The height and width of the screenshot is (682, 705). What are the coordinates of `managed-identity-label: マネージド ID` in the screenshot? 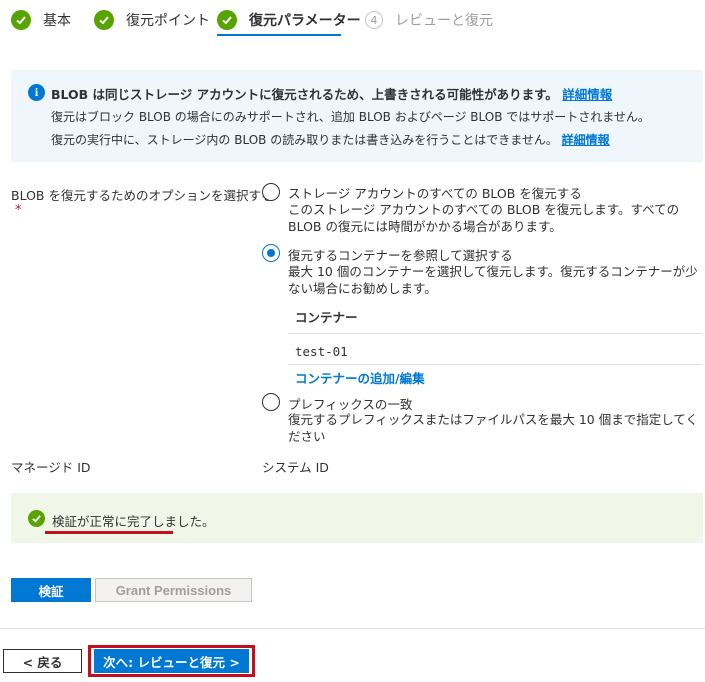 It's located at (51, 467).